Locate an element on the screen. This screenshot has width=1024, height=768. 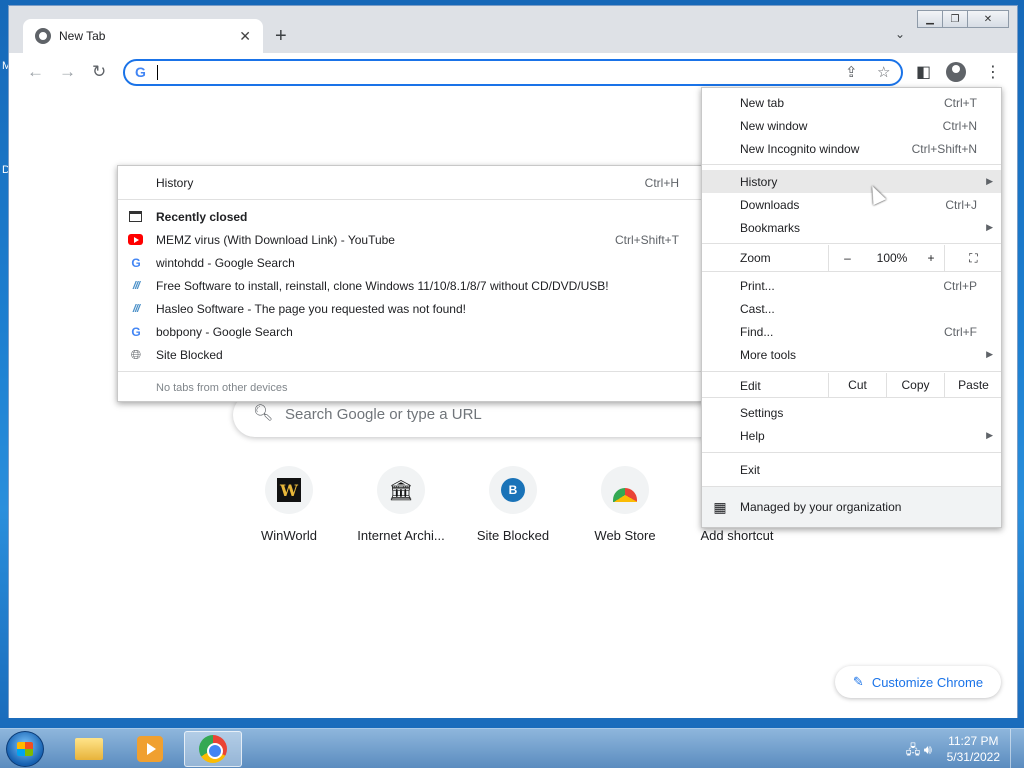
shortcut-label: Web Store is located at coordinates (625, 535).